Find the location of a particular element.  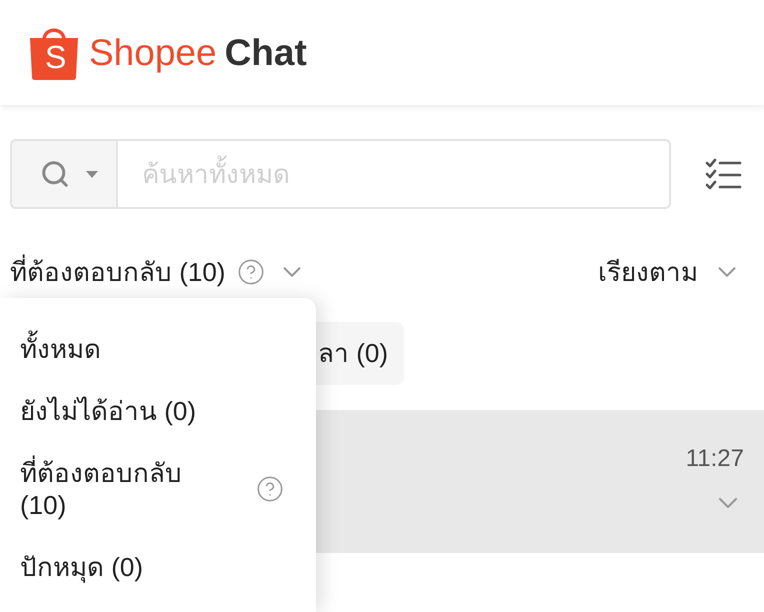

menu-item: ที่ต้องตอบกลับ (10) is located at coordinates (158, 489).